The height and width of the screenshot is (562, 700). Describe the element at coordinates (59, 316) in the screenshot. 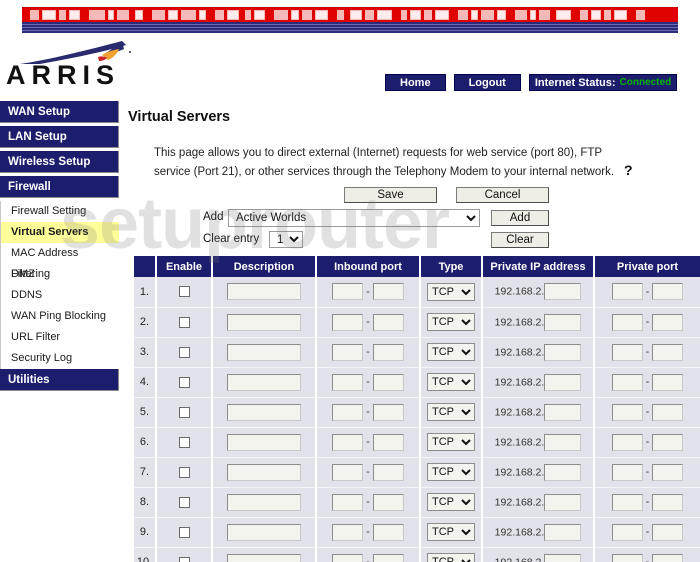

I see `sidebar-item-wan-ping-blocking: WAN Ping Blocking` at that location.